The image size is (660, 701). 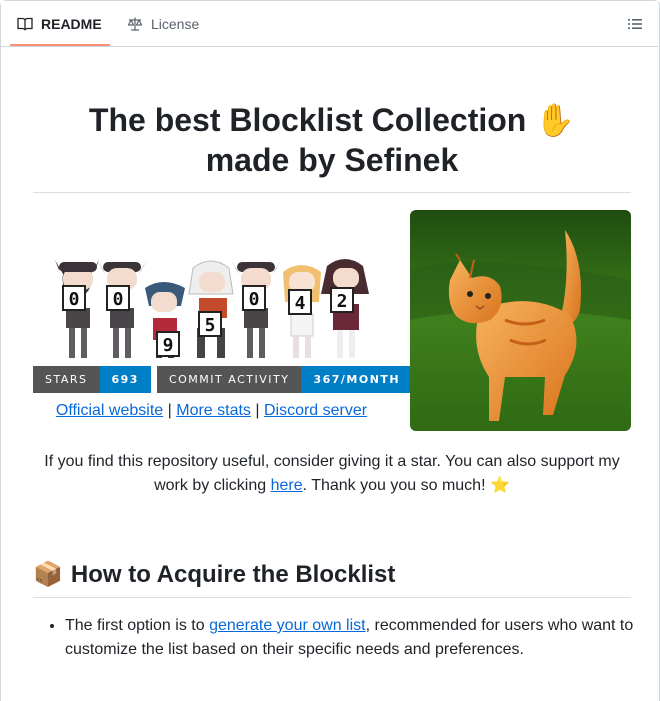 I want to click on tab-readme: README, so click(x=59, y=23).